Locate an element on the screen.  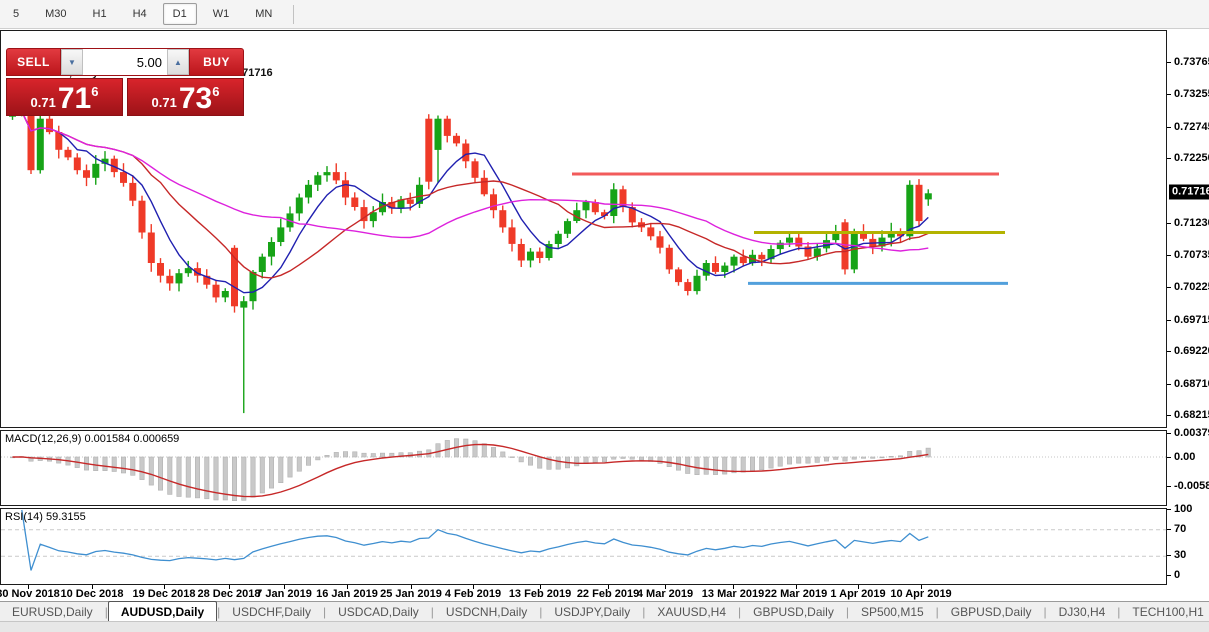
chart-tab-DJ30-H4: DJ30,H4 is located at coordinates (1082, 612).